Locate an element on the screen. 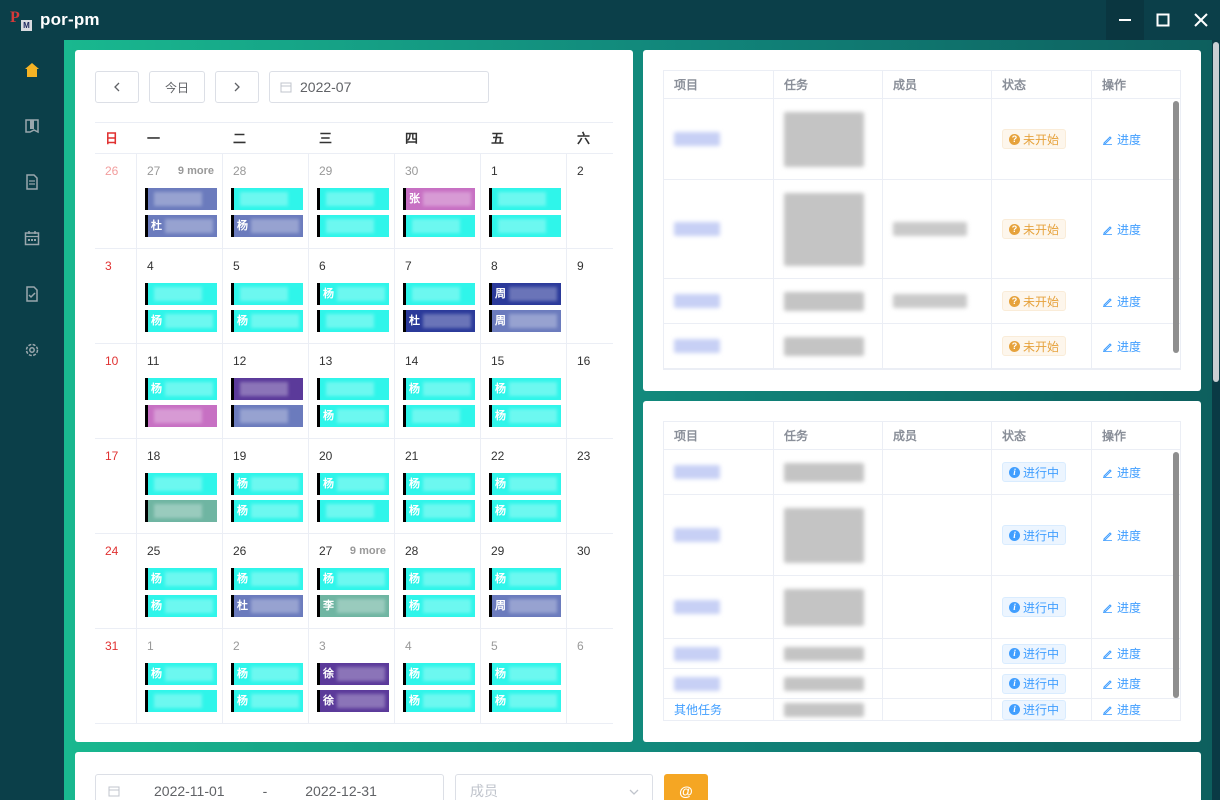 Image resolution: width=1220 pixels, height=800 pixels. calendar-day-cell: 27 9 more 杜 is located at coordinates (180, 201).